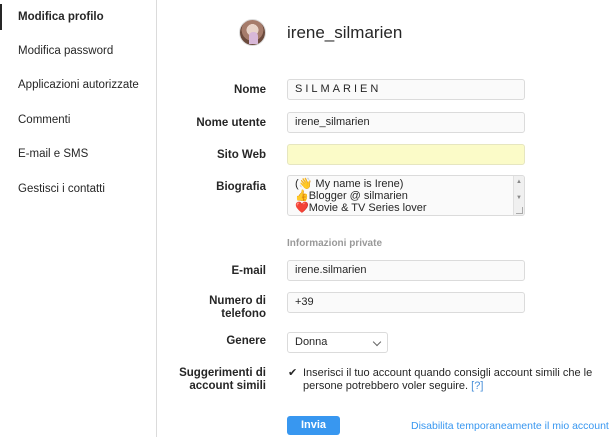  I want to click on scroll-up-icon: ▲, so click(519, 182).